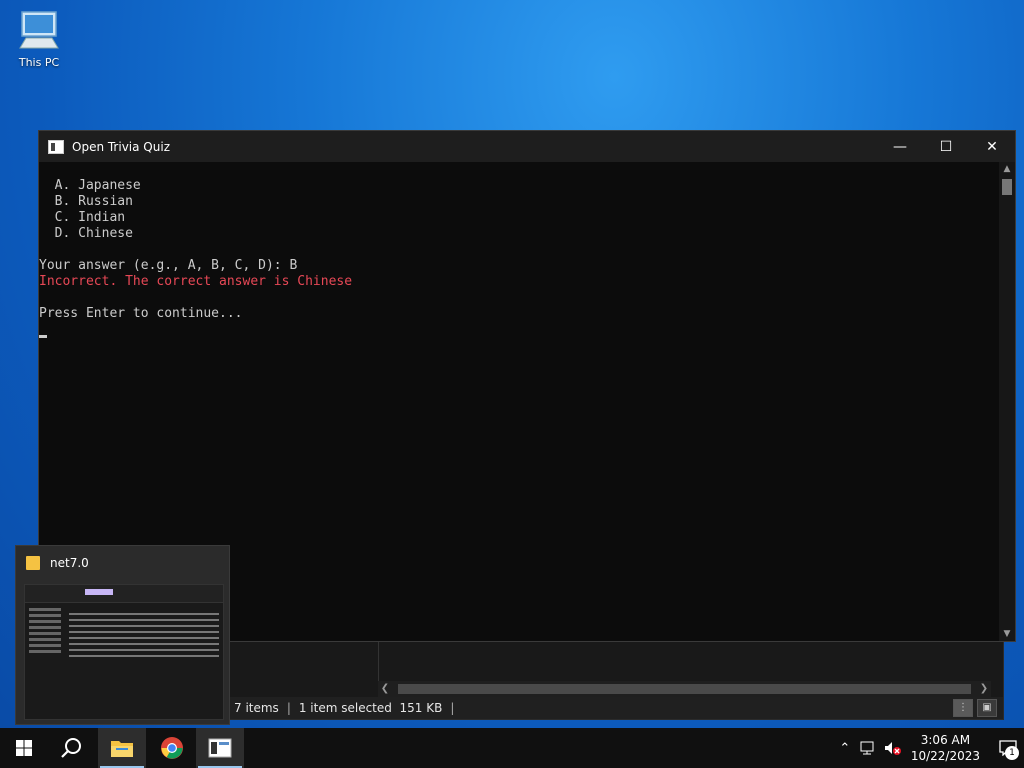 The width and height of the screenshot is (1024, 768). What do you see at coordinates (39, 30) in the screenshot?
I see `computer-icon` at bounding box center [39, 30].